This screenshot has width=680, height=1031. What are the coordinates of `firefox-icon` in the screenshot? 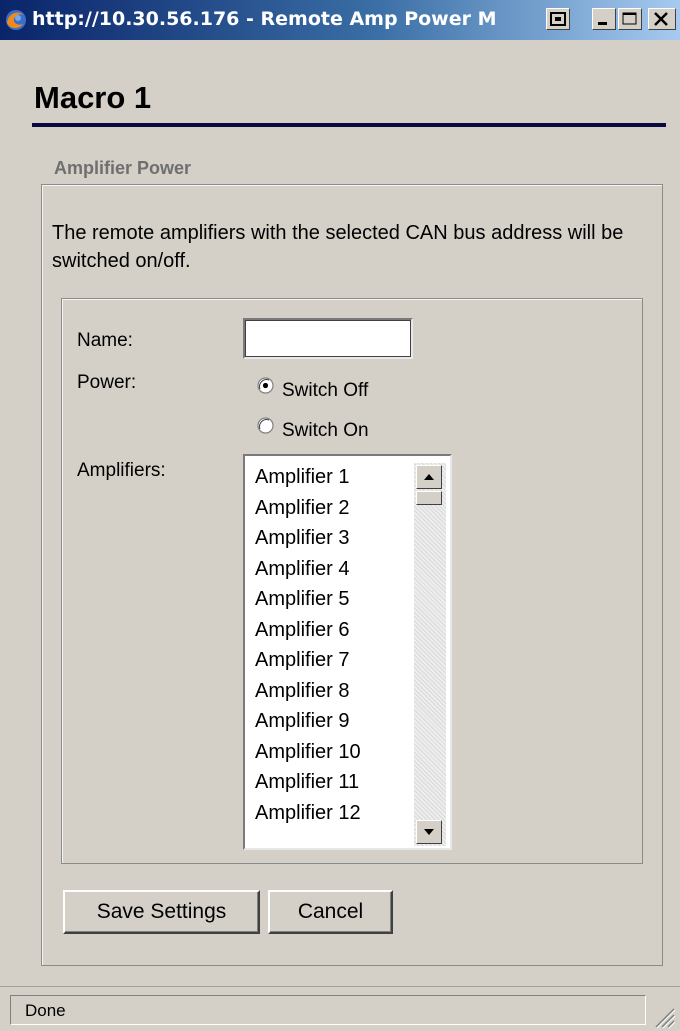 It's located at (16, 20).